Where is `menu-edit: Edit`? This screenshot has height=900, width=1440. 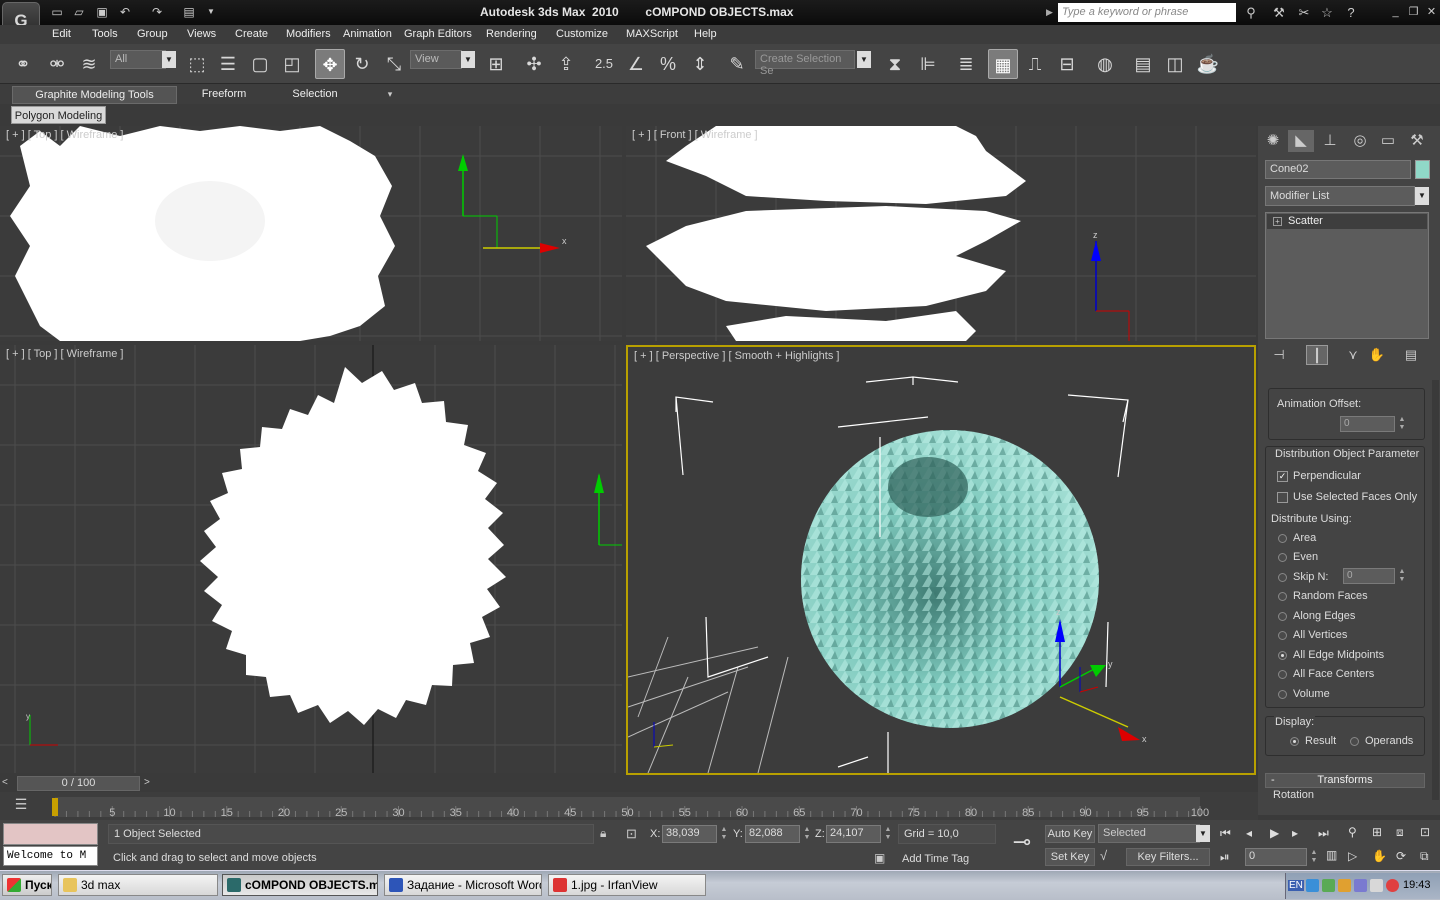 menu-edit: Edit is located at coordinates (61, 34).